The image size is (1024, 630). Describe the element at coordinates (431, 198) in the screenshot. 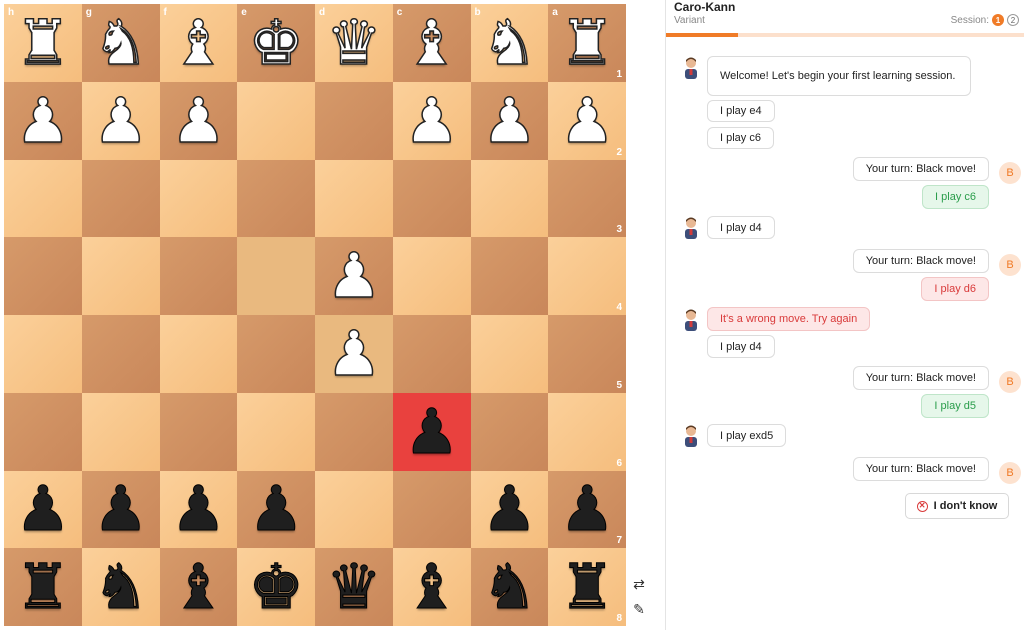

I see `square-c3` at that location.